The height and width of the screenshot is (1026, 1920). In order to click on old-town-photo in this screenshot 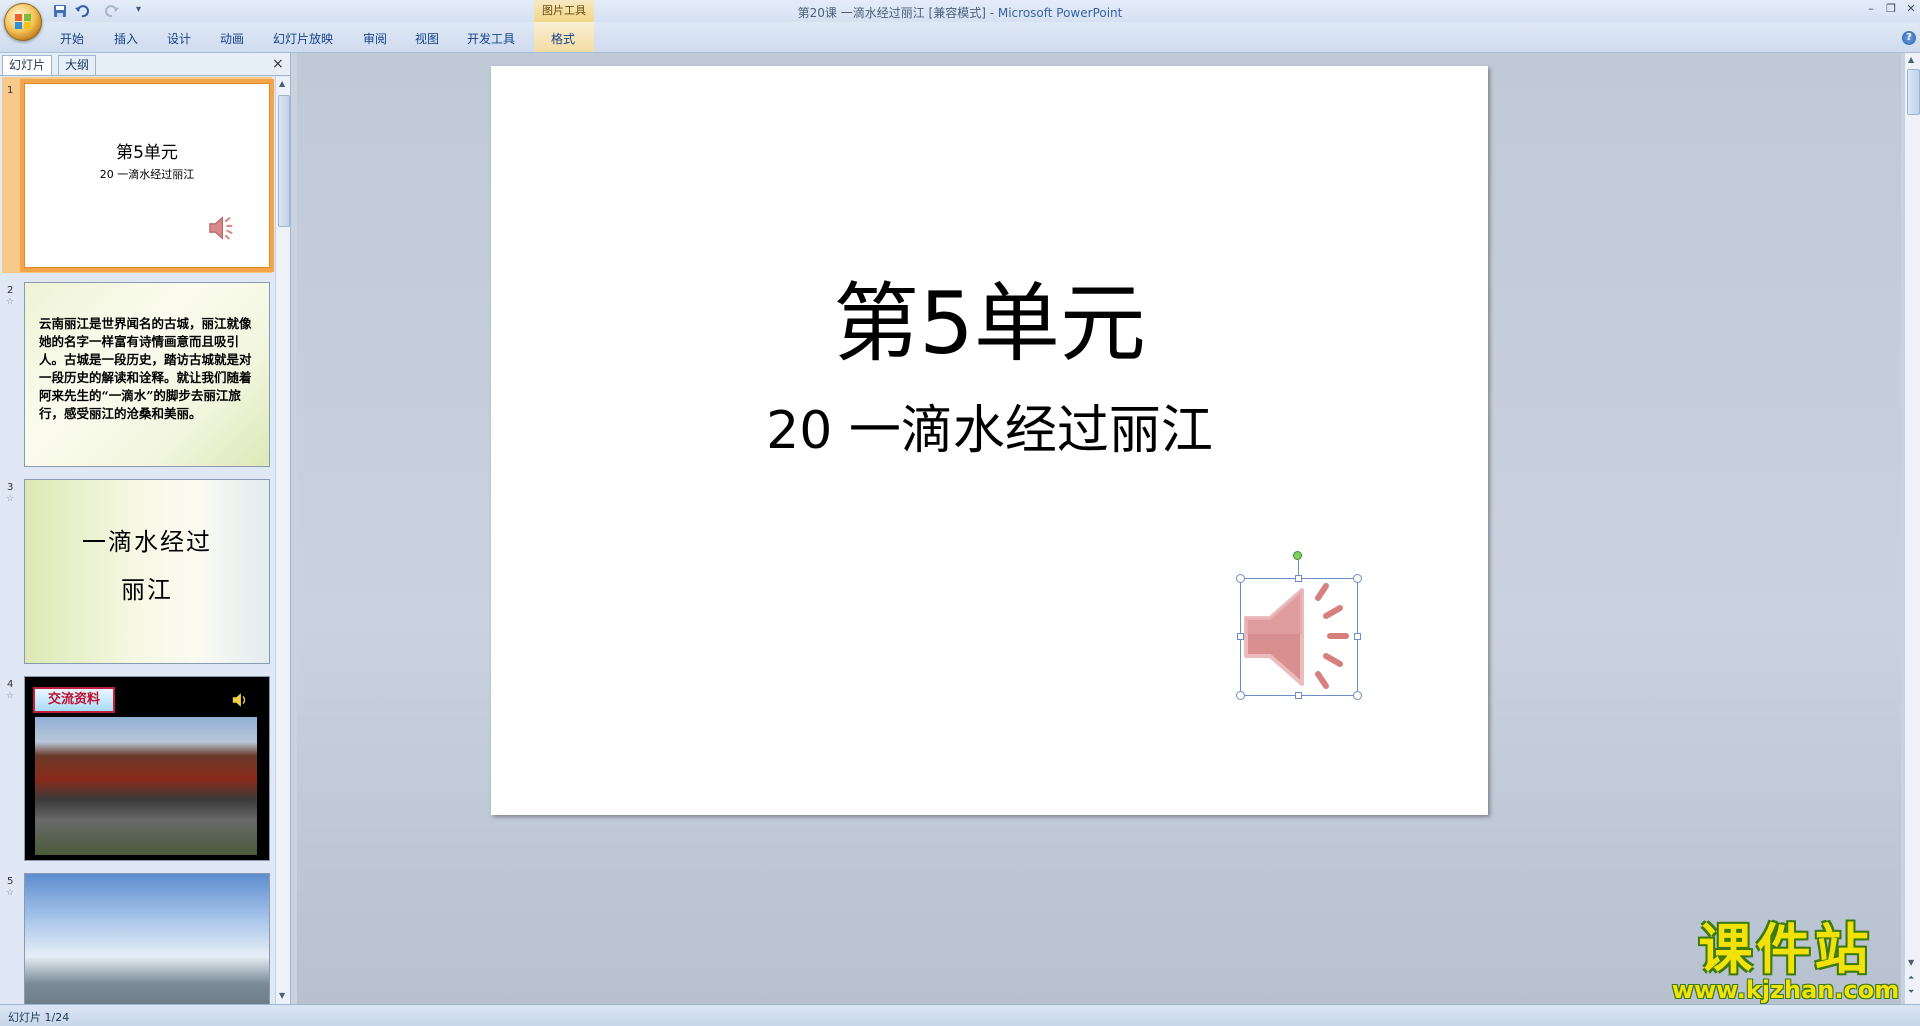, I will do `click(146, 786)`.